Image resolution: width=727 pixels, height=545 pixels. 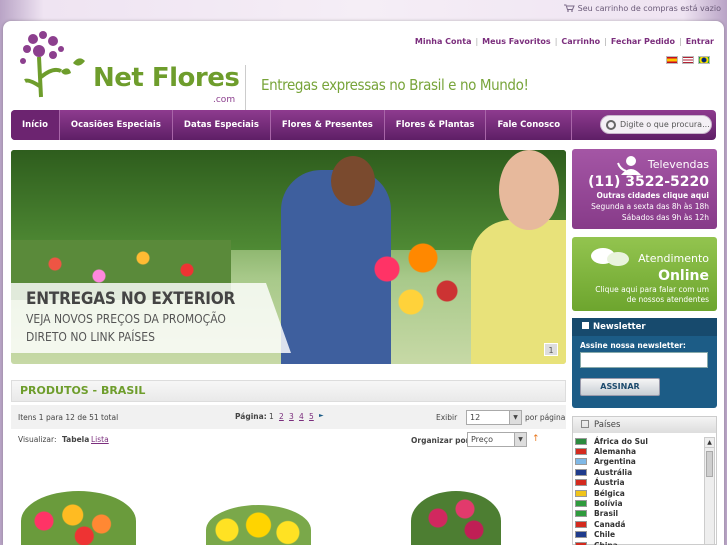 I want to click on page-5: 5, so click(x=311, y=416).